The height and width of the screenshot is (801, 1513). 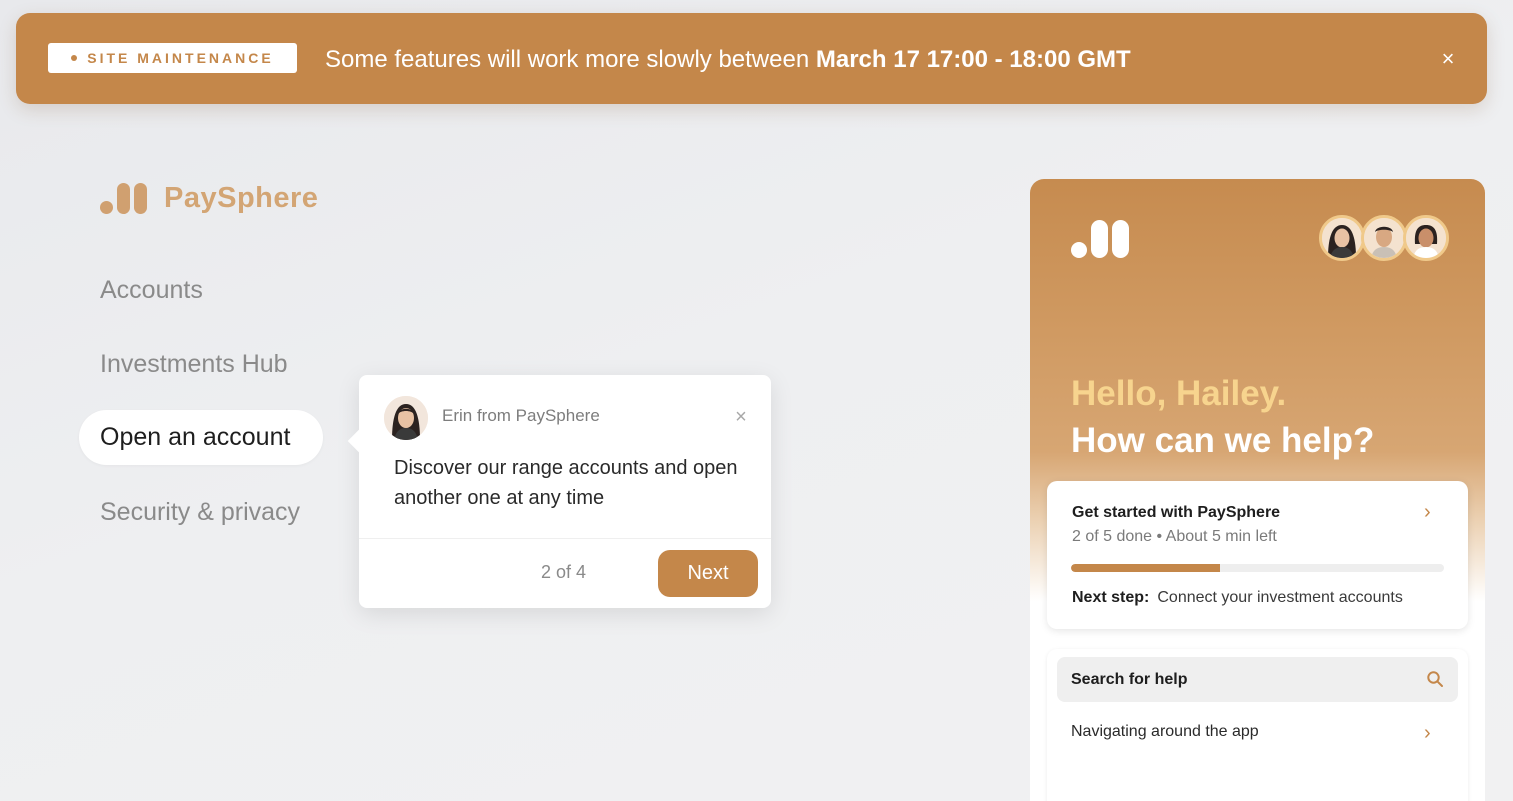 What do you see at coordinates (973, 59) in the screenshot?
I see `banner-maintenance-window: March 17 17:00 - 18:00 GMT` at bounding box center [973, 59].